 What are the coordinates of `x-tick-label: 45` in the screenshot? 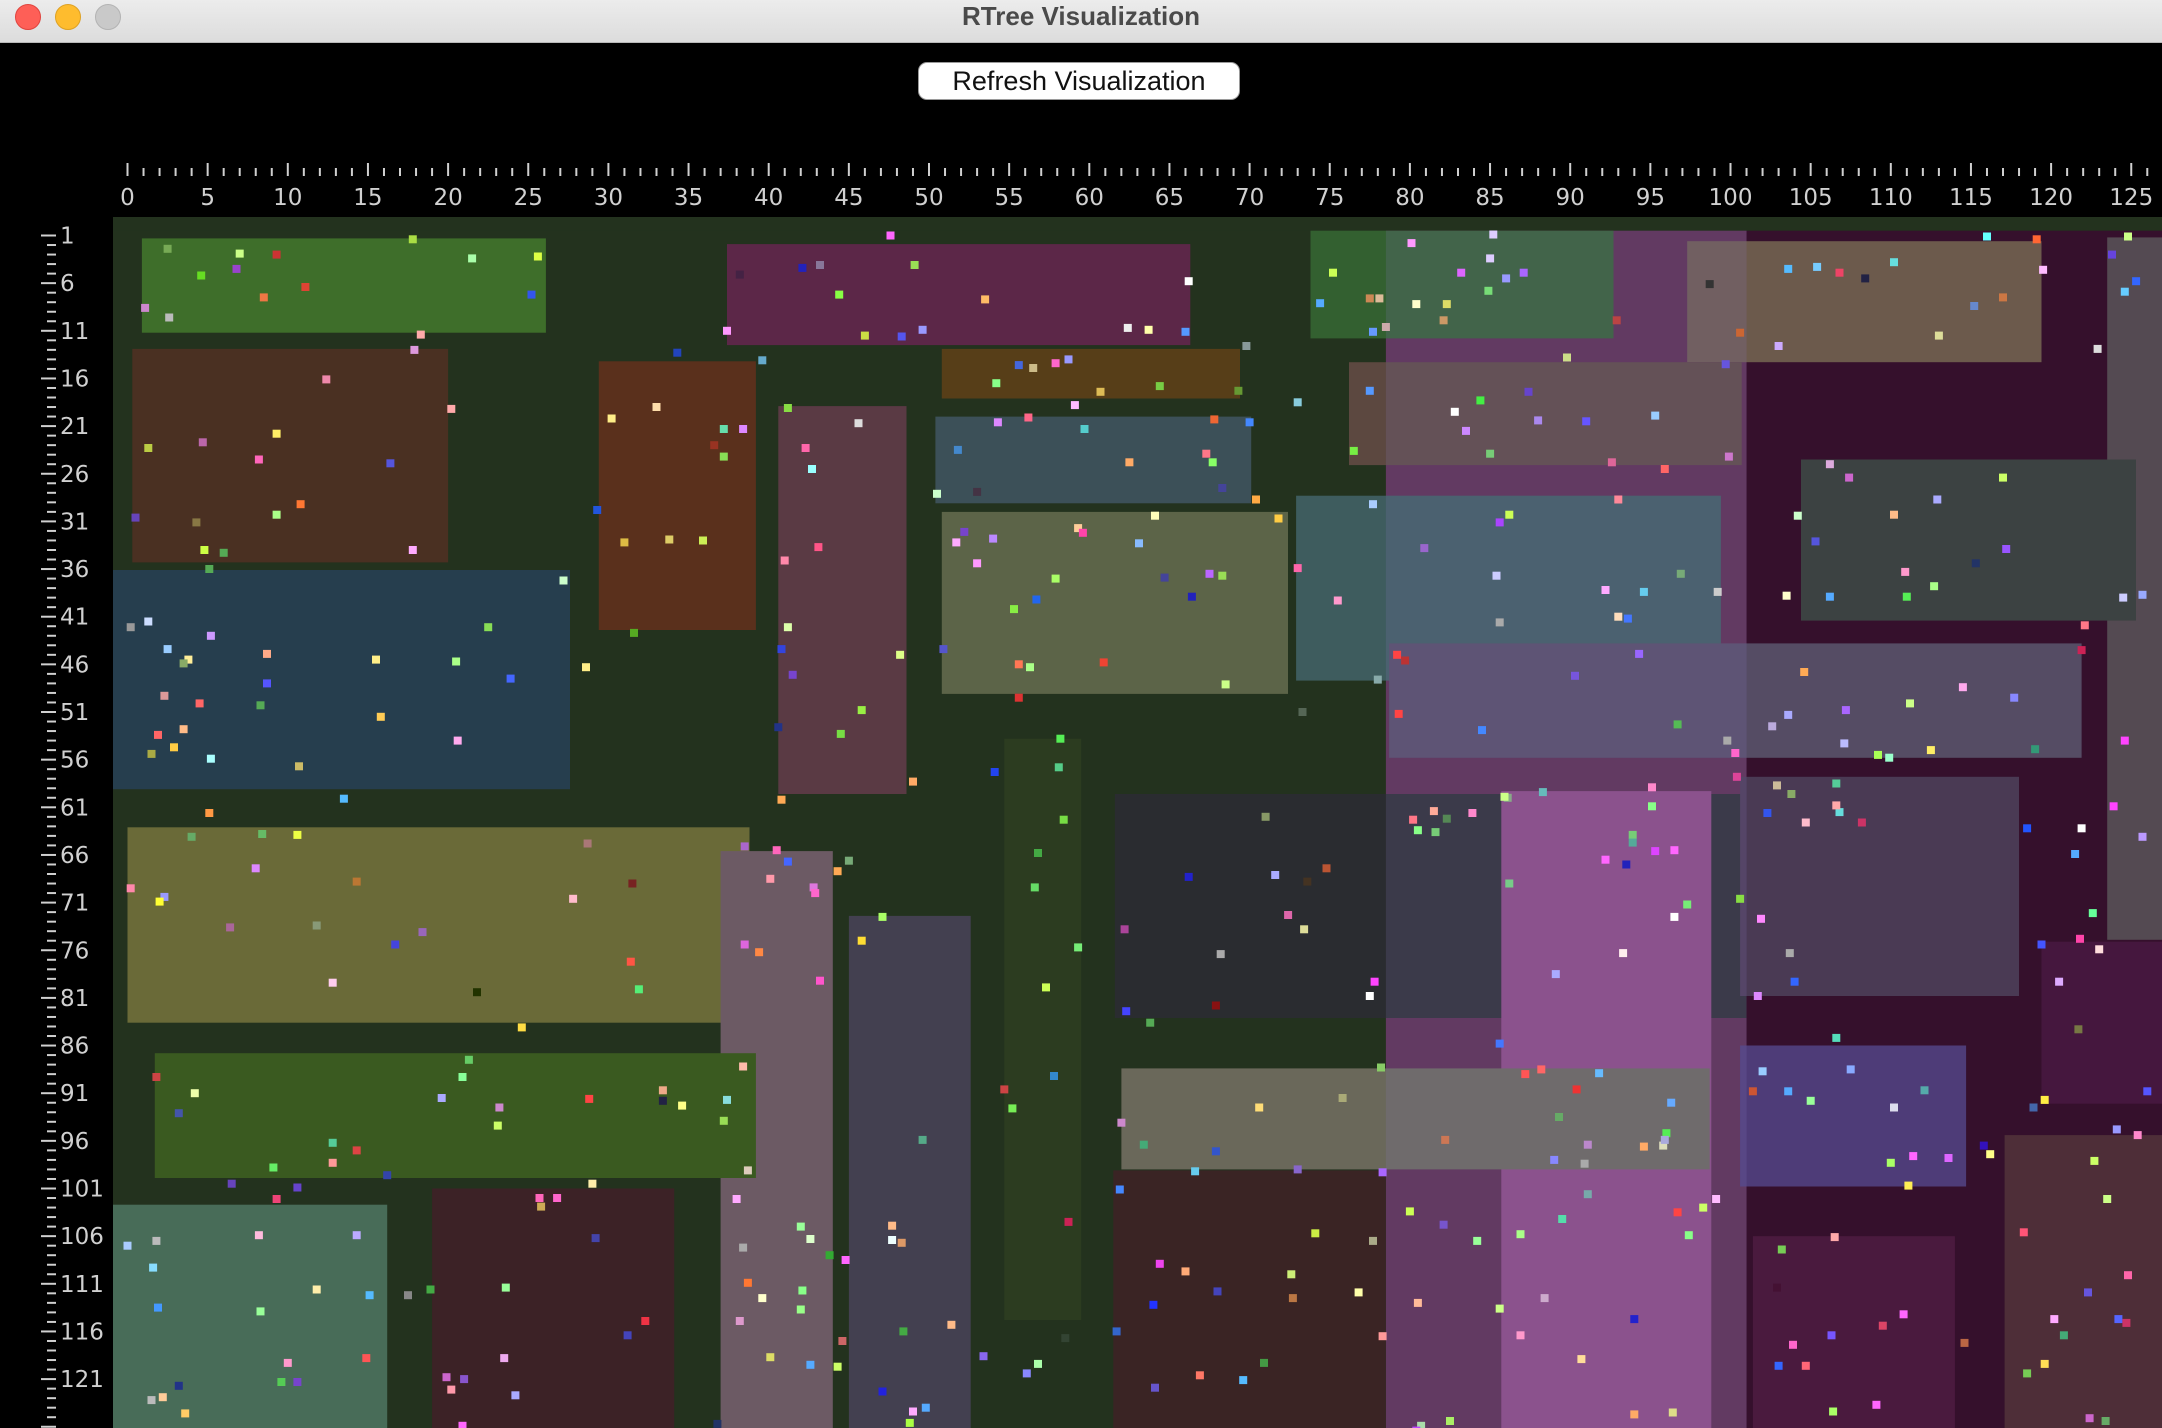 It's located at (848, 198).